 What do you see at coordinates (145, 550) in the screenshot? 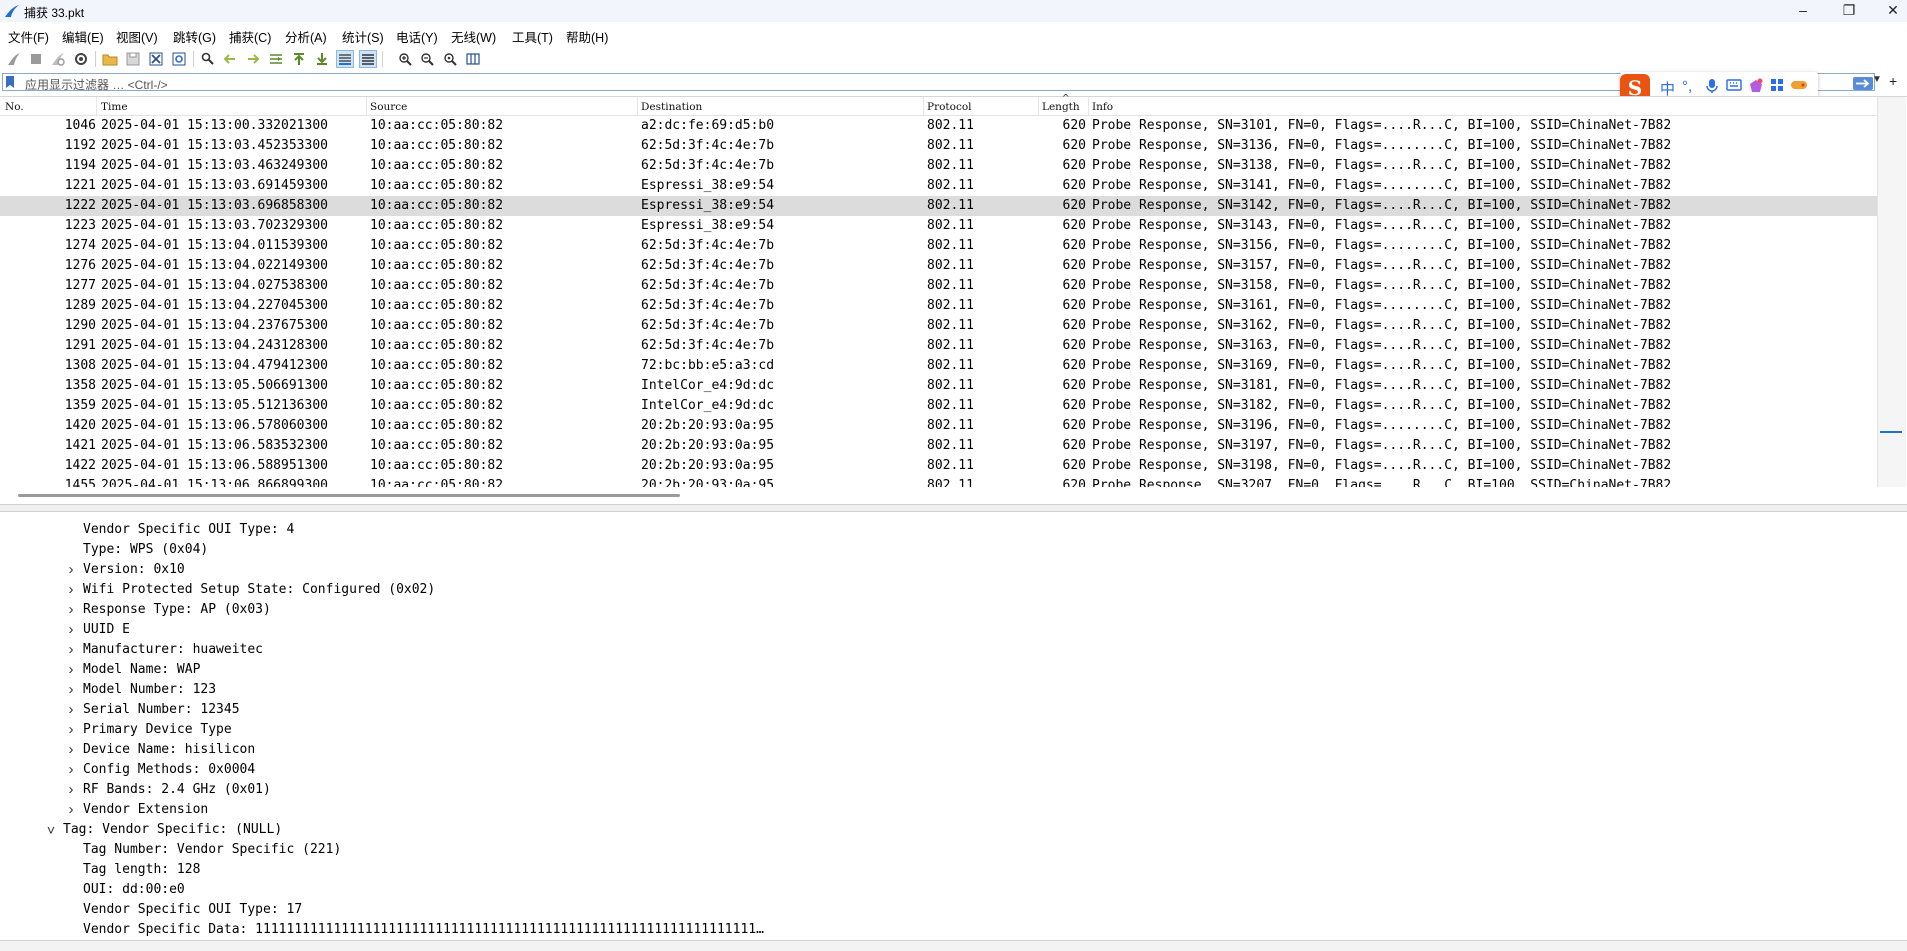
I see `packet-detail-tree-item: Type: WPS (0x04)` at bounding box center [145, 550].